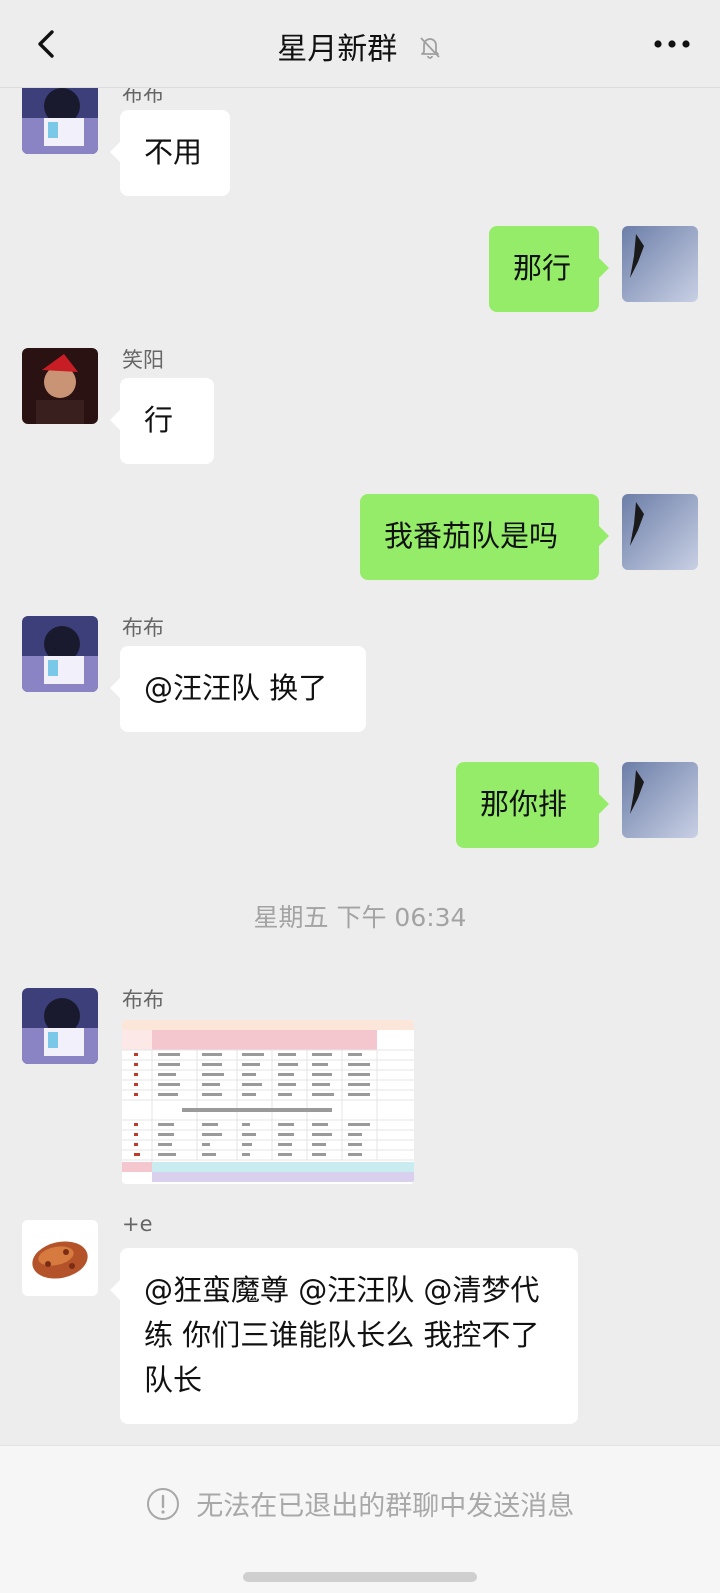 Image resolution: width=720 pixels, height=1593 pixels. I want to click on message-bubble: 行, so click(162, 421).